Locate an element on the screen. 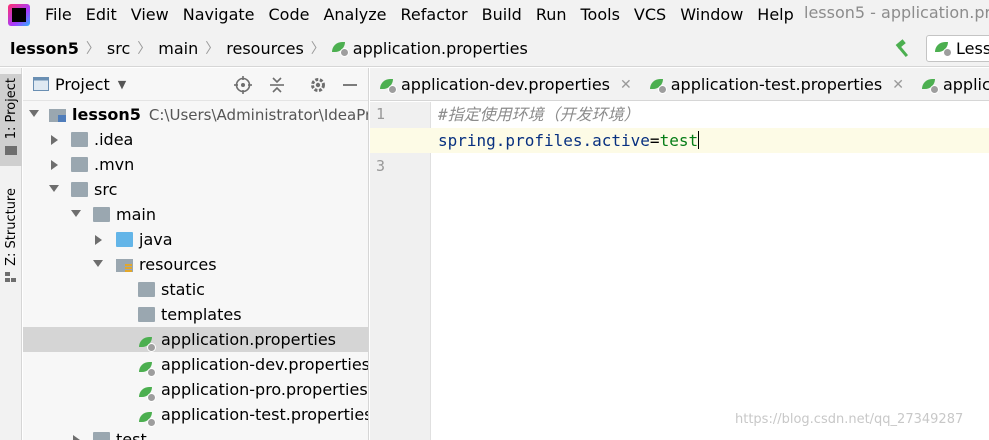 This screenshot has width=989, height=440. tree-item-label: main is located at coordinates (136, 214).